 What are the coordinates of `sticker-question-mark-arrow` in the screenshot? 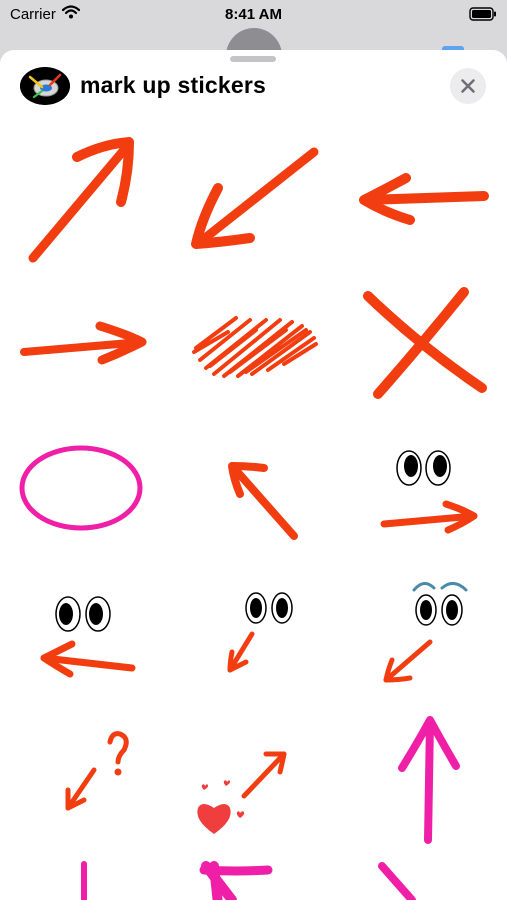 It's located at (97, 773).